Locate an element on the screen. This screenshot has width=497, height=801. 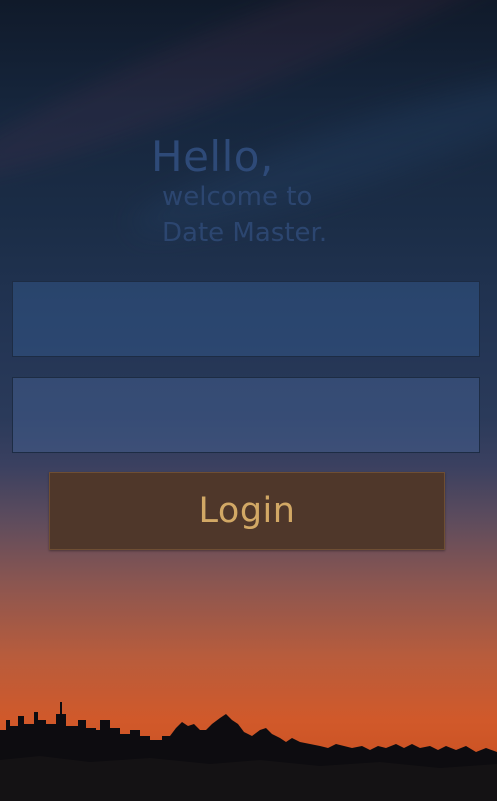
app-name-text: Date Master. is located at coordinates (245, 233).